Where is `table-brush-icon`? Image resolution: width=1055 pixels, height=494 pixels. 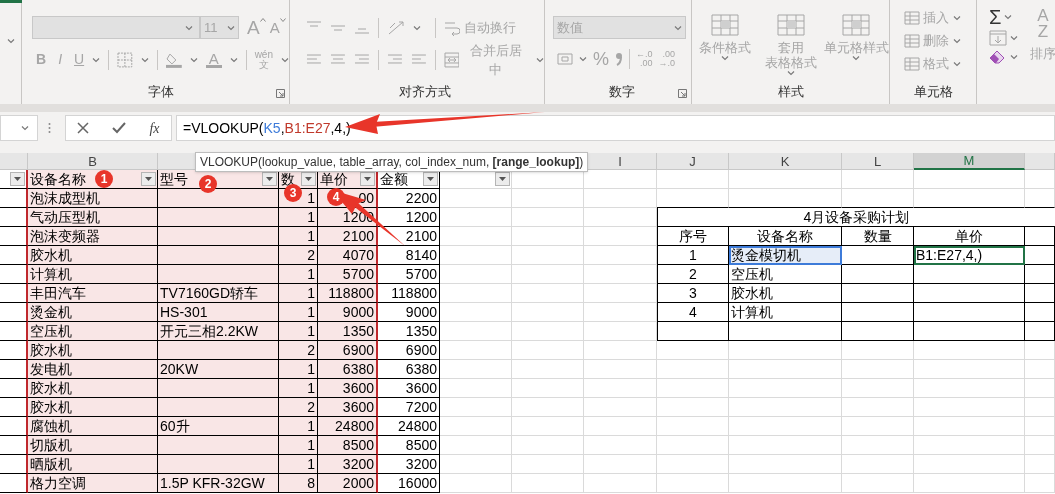
table-brush-icon is located at coordinates (790, 25).